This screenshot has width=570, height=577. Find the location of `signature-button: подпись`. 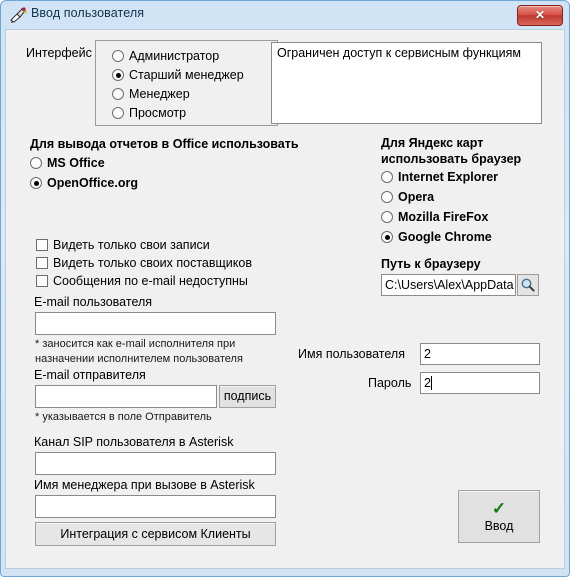

signature-button: подпись is located at coordinates (247, 396).